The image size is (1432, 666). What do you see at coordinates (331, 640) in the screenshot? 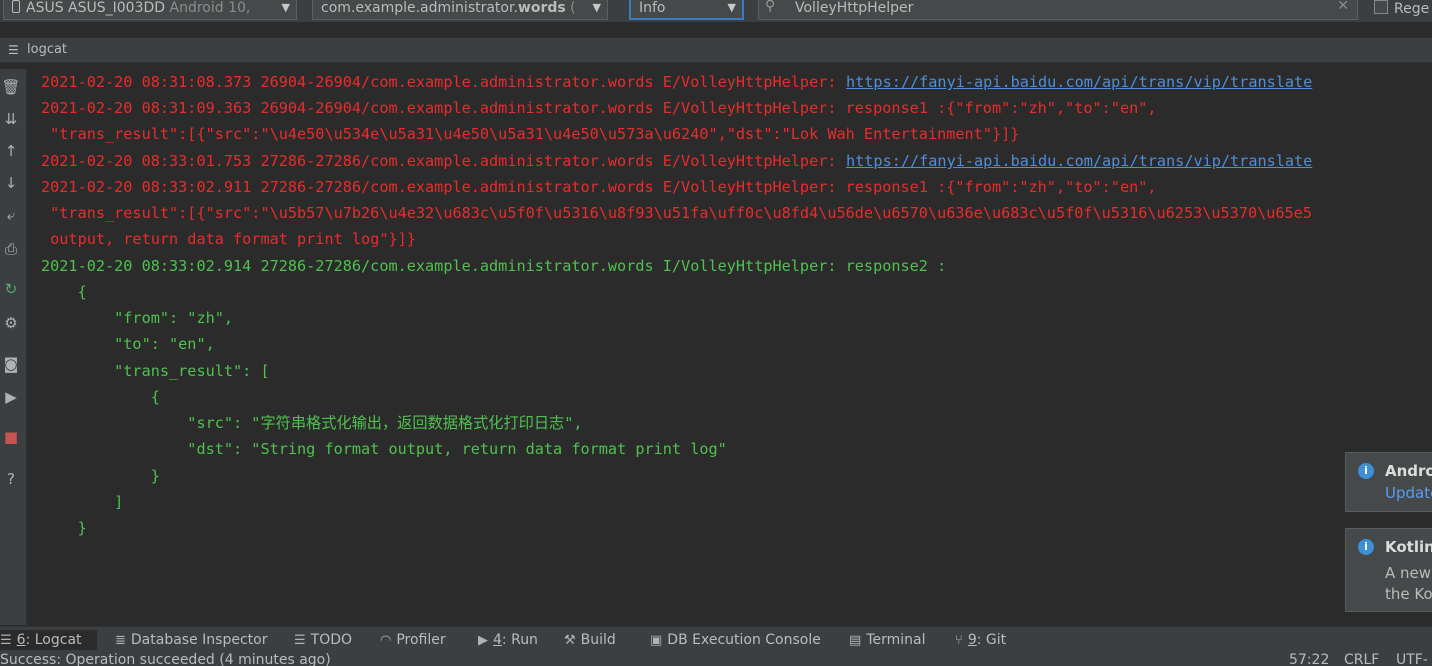
I see `tab-label: TODO` at bounding box center [331, 640].